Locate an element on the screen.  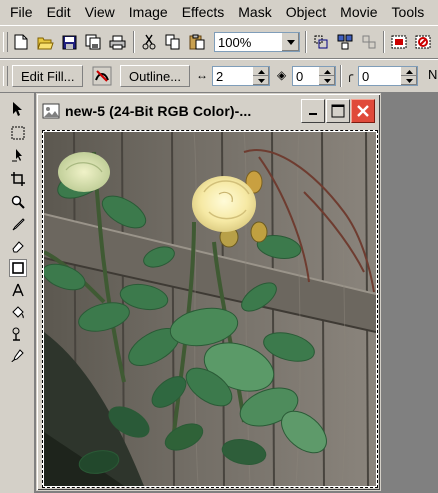
combine-objects-icon is located at coordinates (345, 42).